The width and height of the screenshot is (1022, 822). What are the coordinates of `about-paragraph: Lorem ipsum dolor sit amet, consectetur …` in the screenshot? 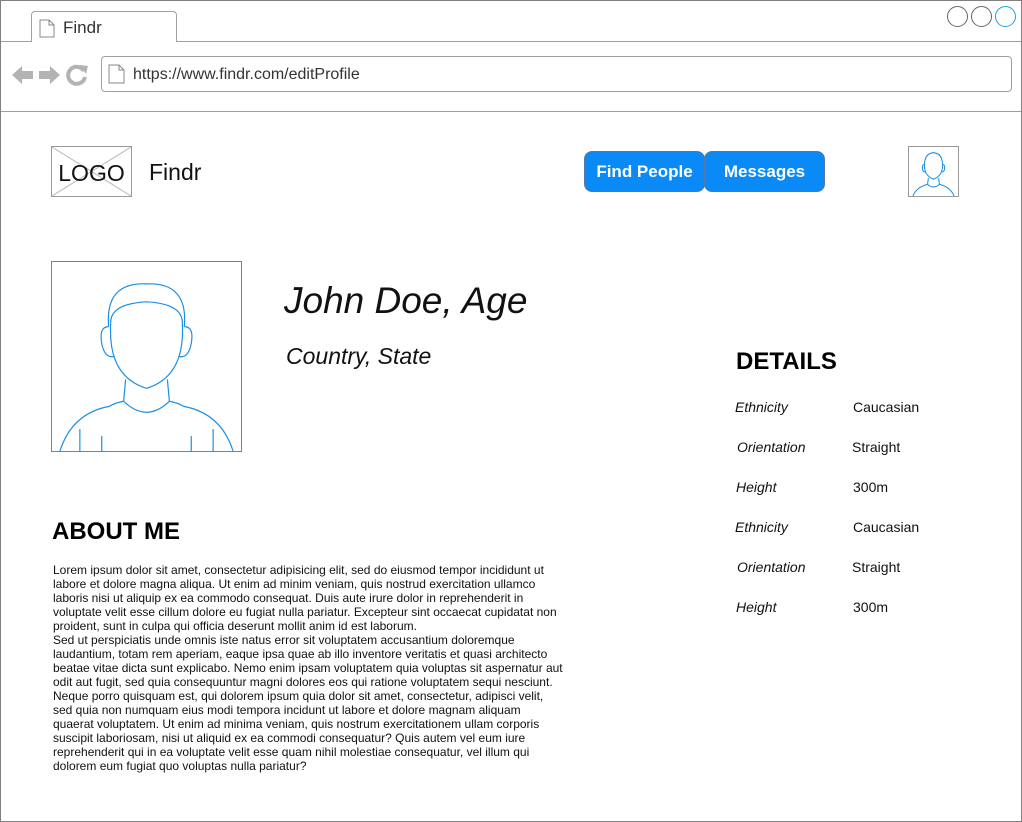 It's located at (305, 598).